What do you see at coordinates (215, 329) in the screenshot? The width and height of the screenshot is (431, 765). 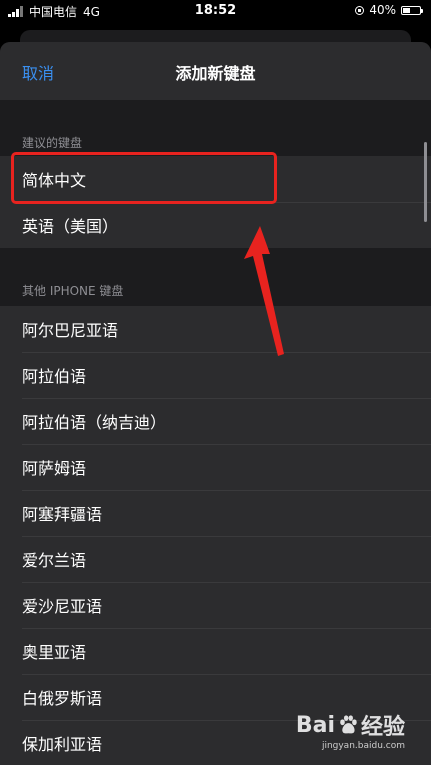 I see `keyboard-item-albanian: 阿尔巴尼亚语` at bounding box center [215, 329].